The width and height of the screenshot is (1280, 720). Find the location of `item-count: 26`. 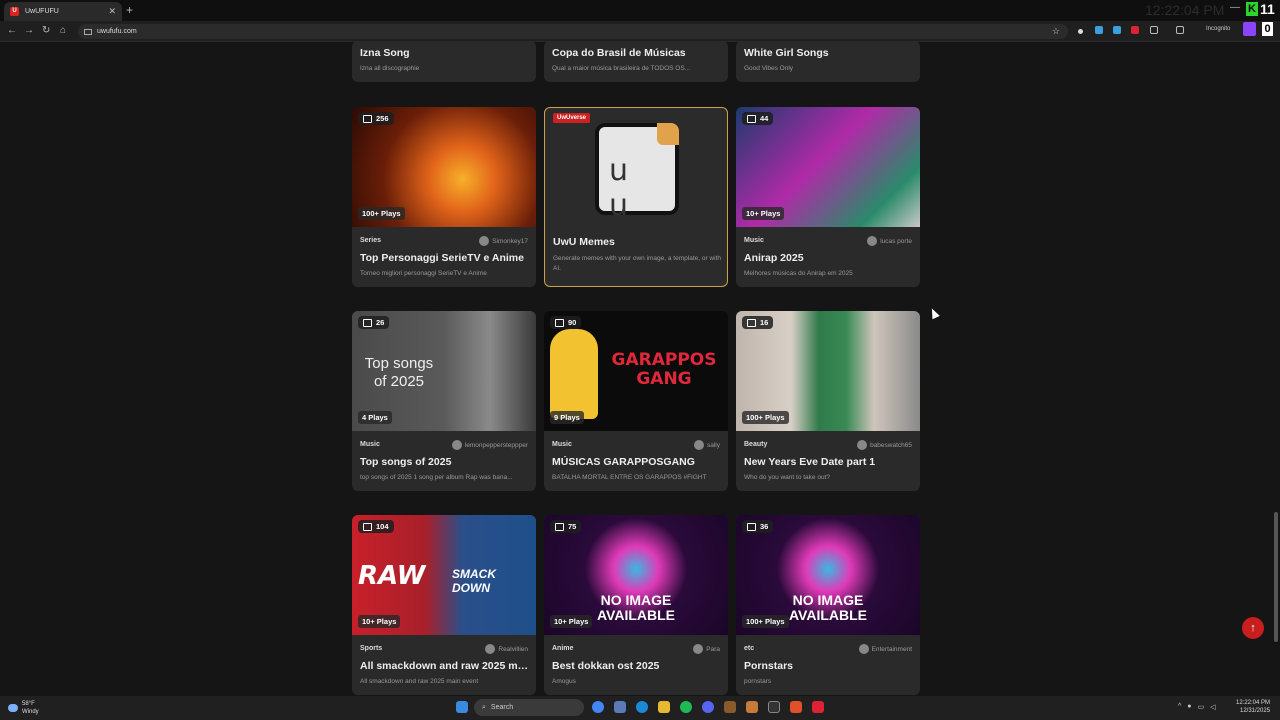

item-count: 26 is located at coordinates (380, 322).